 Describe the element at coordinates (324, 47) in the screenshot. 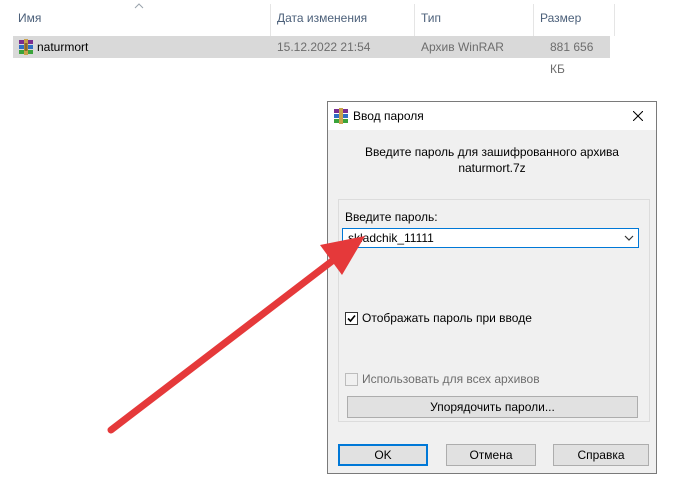

I see `file-date: 15.12.2022 21:54` at that location.